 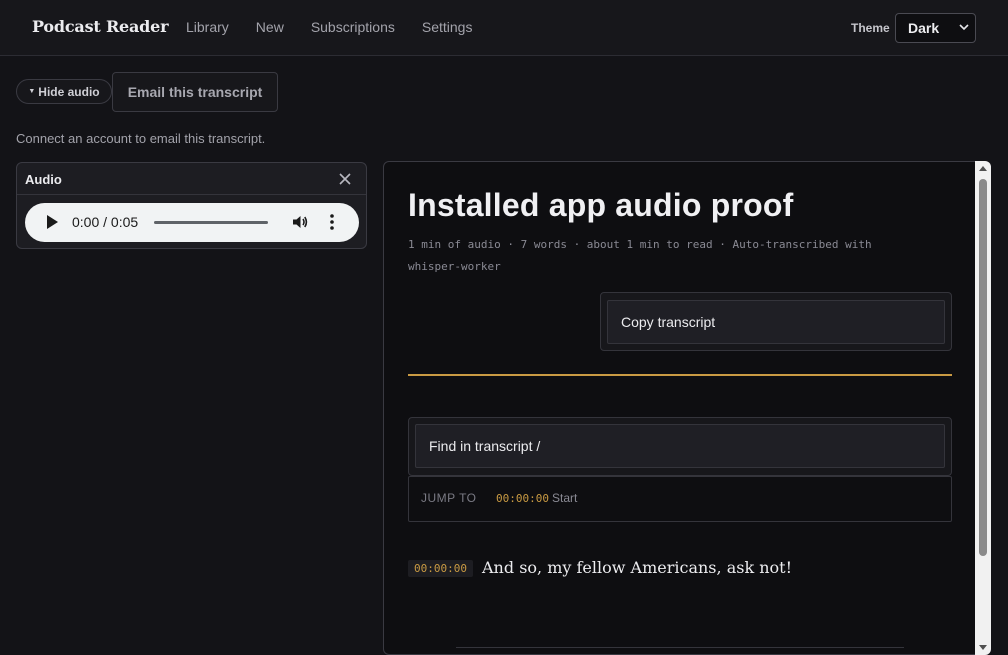 What do you see at coordinates (447, 27) in the screenshot?
I see `nav-settings: Settings` at bounding box center [447, 27].